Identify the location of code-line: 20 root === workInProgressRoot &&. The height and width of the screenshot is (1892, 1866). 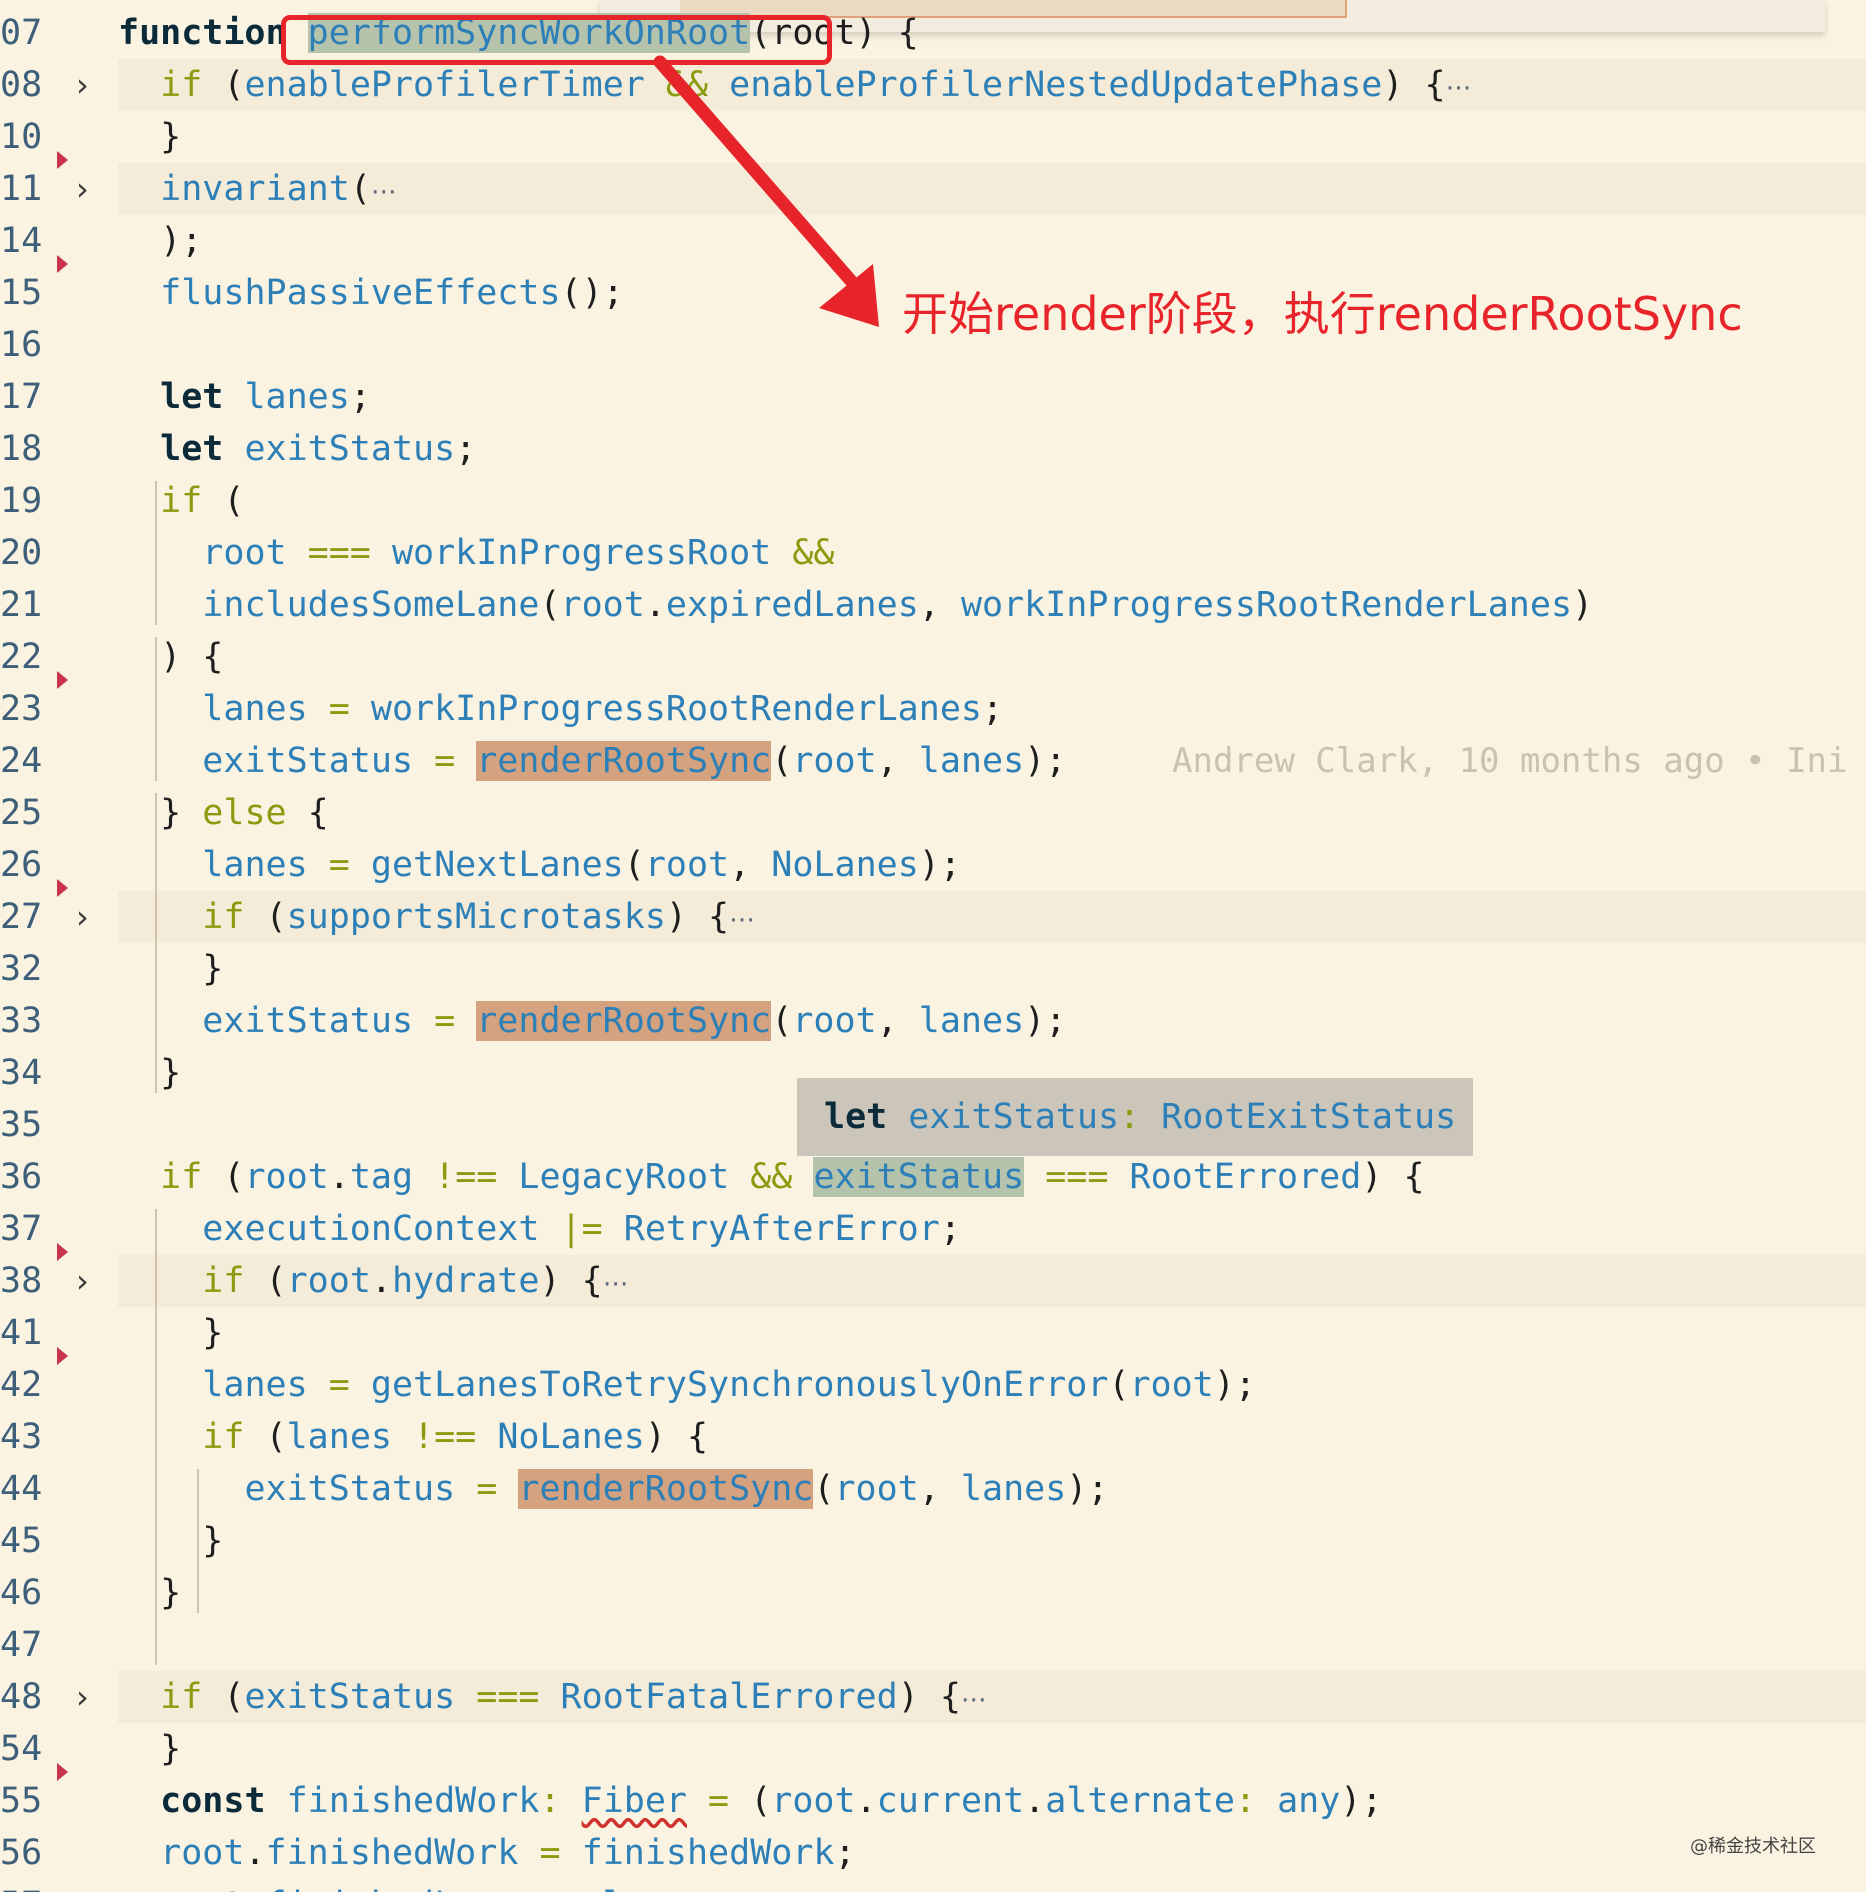
(933, 553).